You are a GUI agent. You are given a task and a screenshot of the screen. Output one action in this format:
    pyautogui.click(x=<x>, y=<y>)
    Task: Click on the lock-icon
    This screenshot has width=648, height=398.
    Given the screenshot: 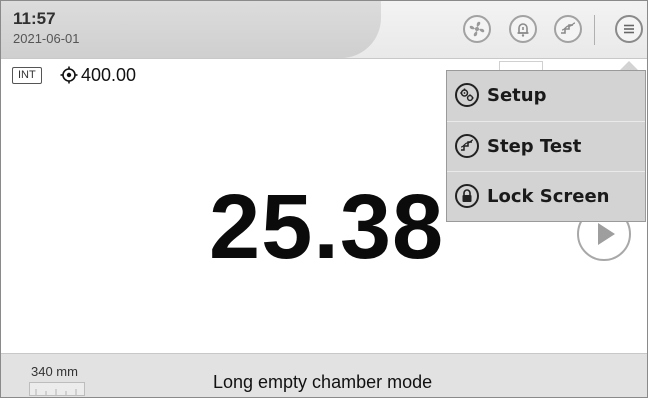 What is the action you would take?
    pyautogui.click(x=467, y=196)
    